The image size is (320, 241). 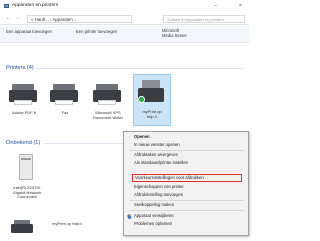 I want to click on search-input: Zoeken in apparaten en printers, so click(x=204, y=18).